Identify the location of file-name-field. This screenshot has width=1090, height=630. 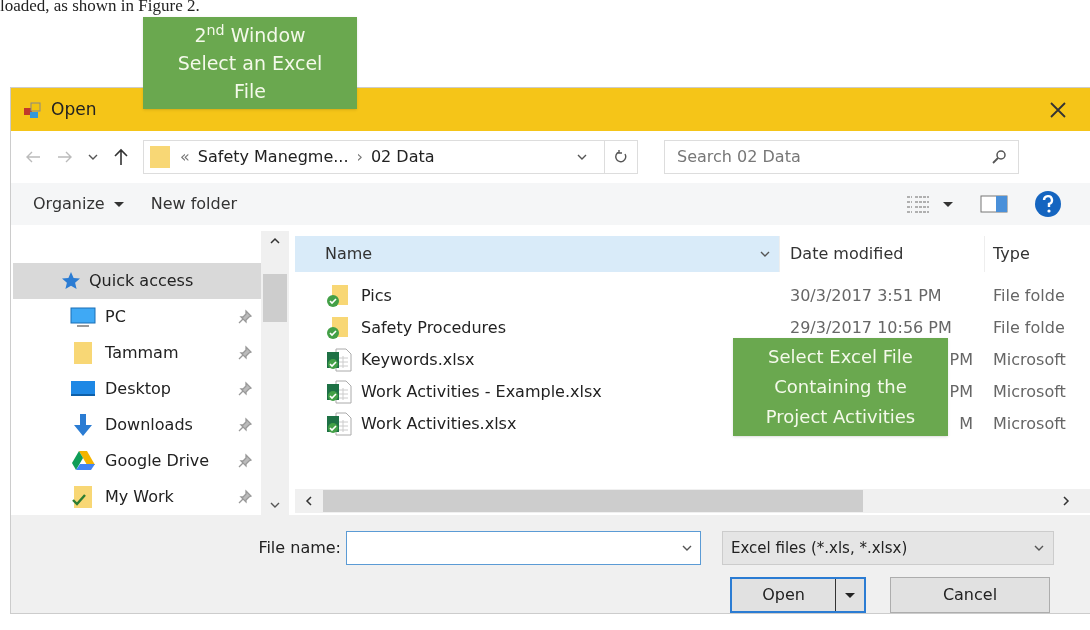
(523, 548).